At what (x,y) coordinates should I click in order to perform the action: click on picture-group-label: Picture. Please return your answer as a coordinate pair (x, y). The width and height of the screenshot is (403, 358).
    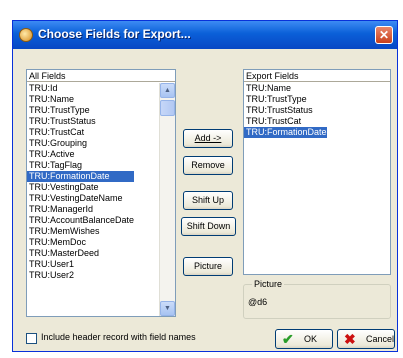
    Looking at the image, I should click on (268, 284).